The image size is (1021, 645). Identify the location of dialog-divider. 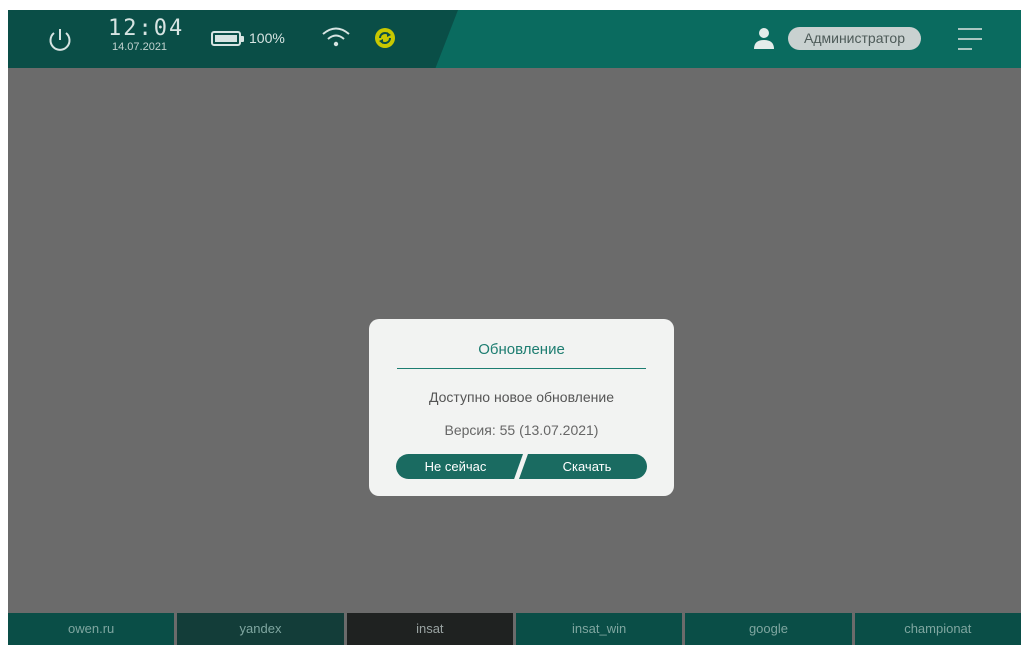
(521, 368).